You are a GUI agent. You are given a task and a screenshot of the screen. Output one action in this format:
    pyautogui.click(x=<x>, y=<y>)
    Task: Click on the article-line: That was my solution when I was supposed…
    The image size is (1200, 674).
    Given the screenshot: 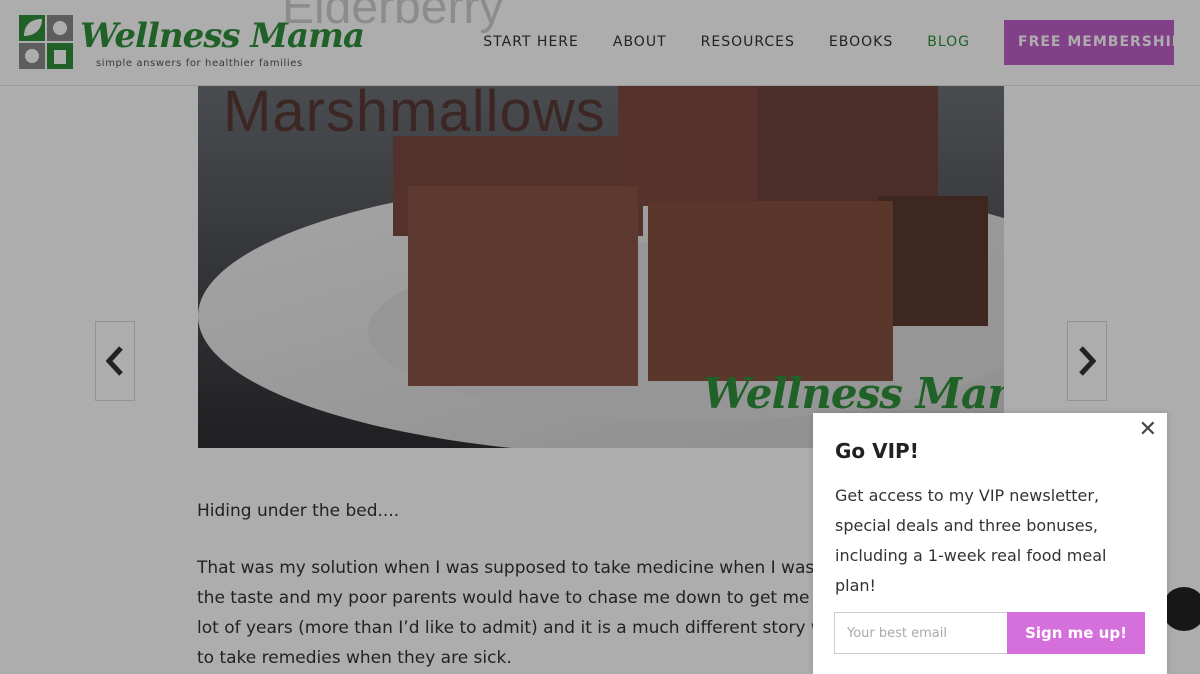 What is the action you would take?
    pyautogui.click(x=515, y=568)
    